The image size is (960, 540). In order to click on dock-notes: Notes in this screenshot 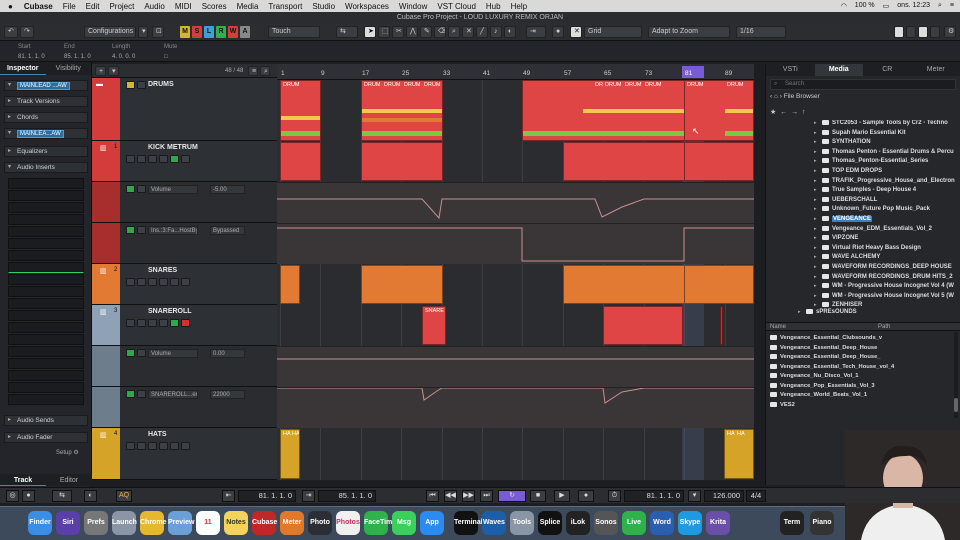, I will do `click(236, 523)`.